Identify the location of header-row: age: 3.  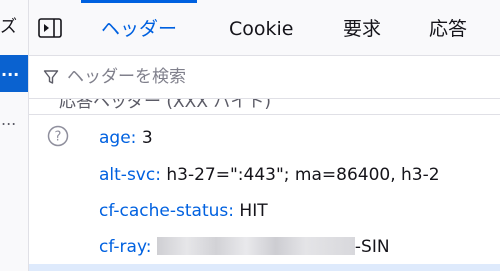
(126, 138).